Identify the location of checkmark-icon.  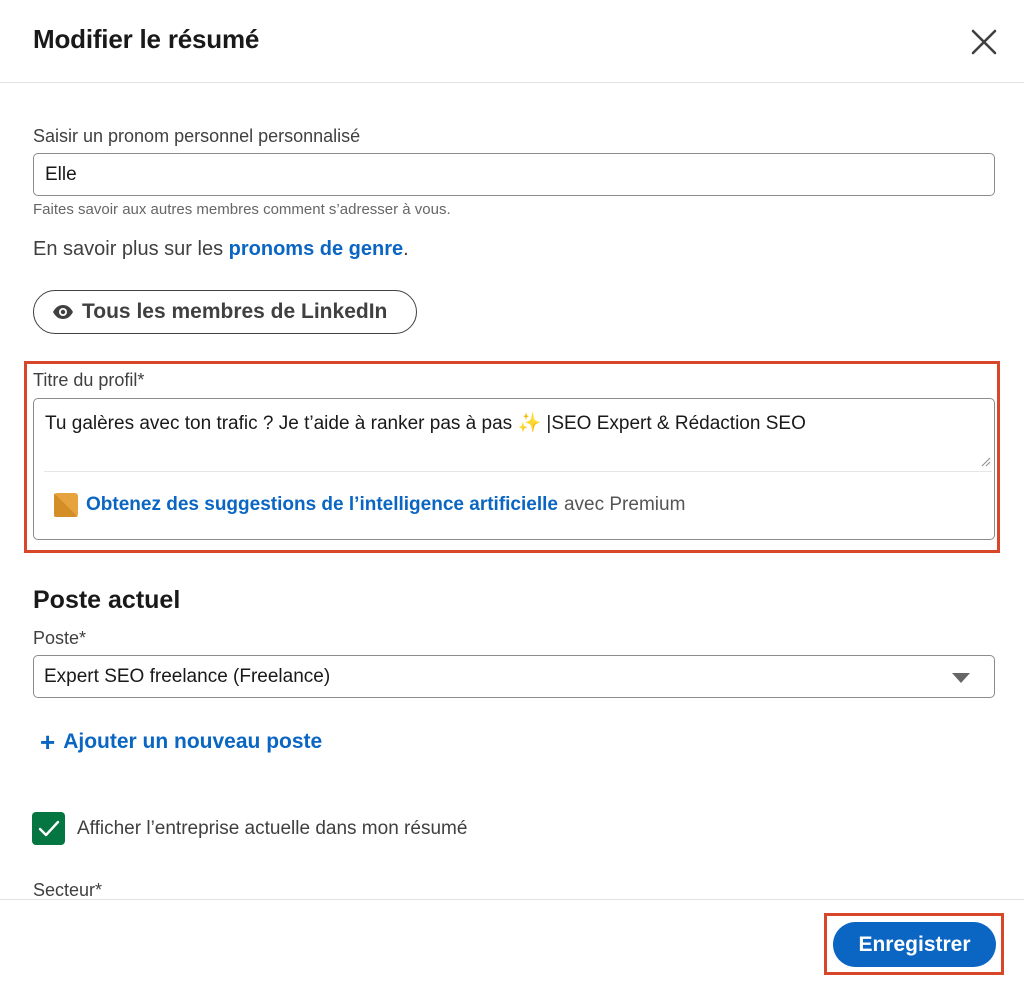
(48, 828).